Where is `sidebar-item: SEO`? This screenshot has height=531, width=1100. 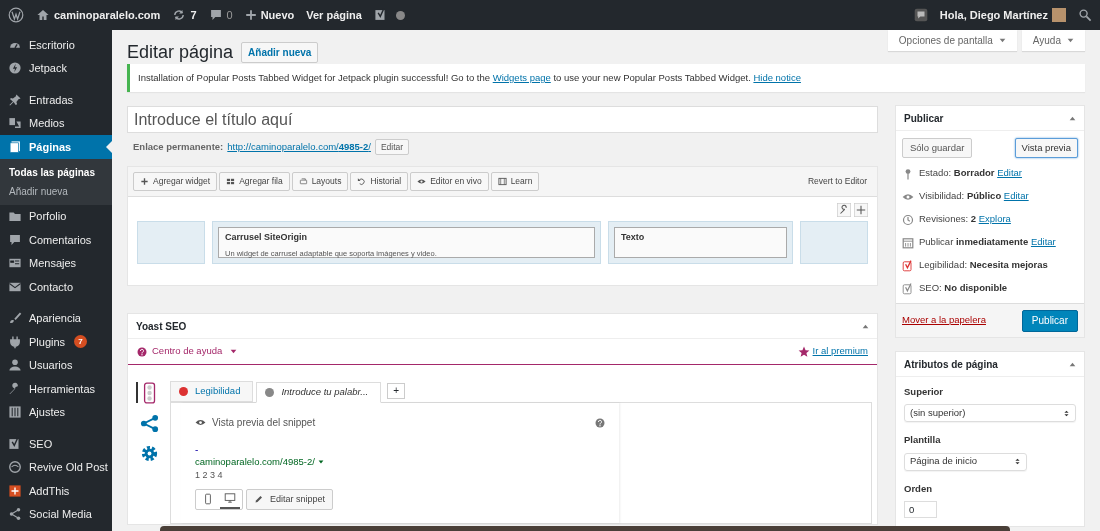
sidebar-item: SEO is located at coordinates (56, 444).